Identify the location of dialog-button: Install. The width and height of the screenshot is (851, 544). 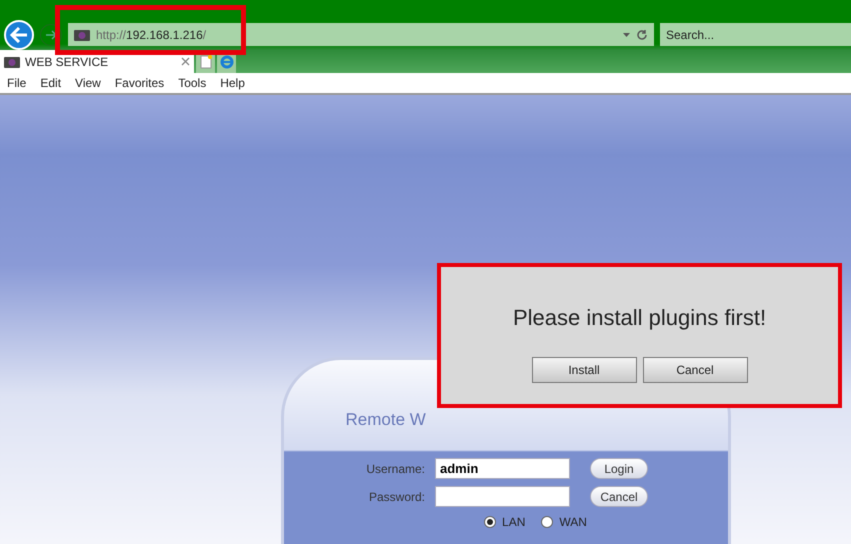
(584, 370).